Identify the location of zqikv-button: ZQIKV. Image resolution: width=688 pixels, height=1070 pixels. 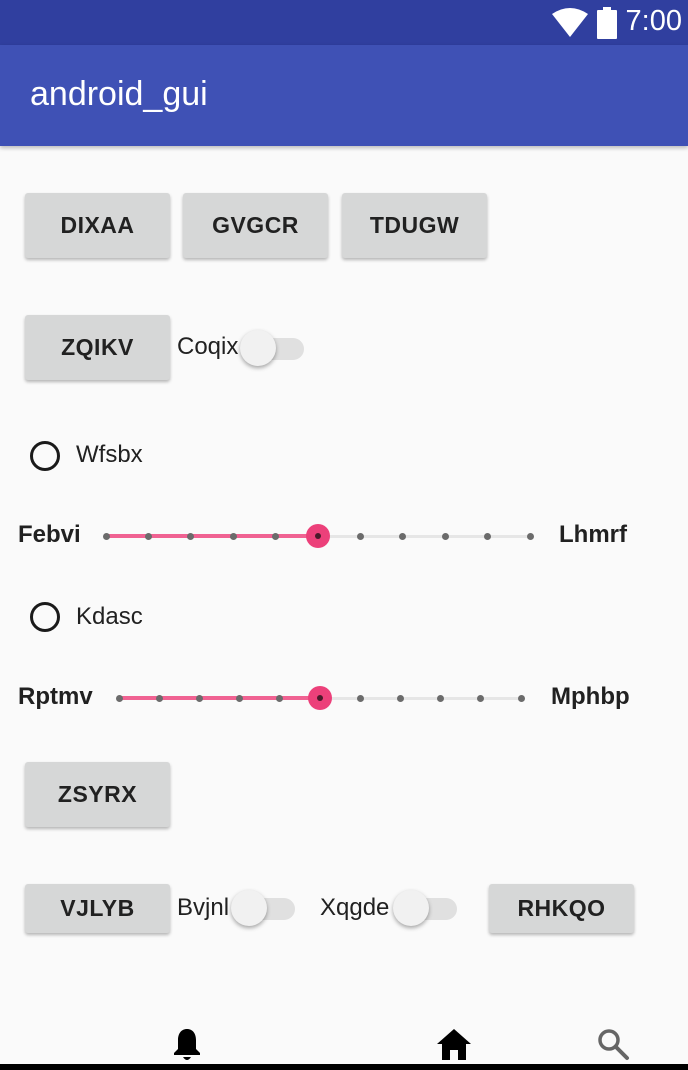
(97, 347).